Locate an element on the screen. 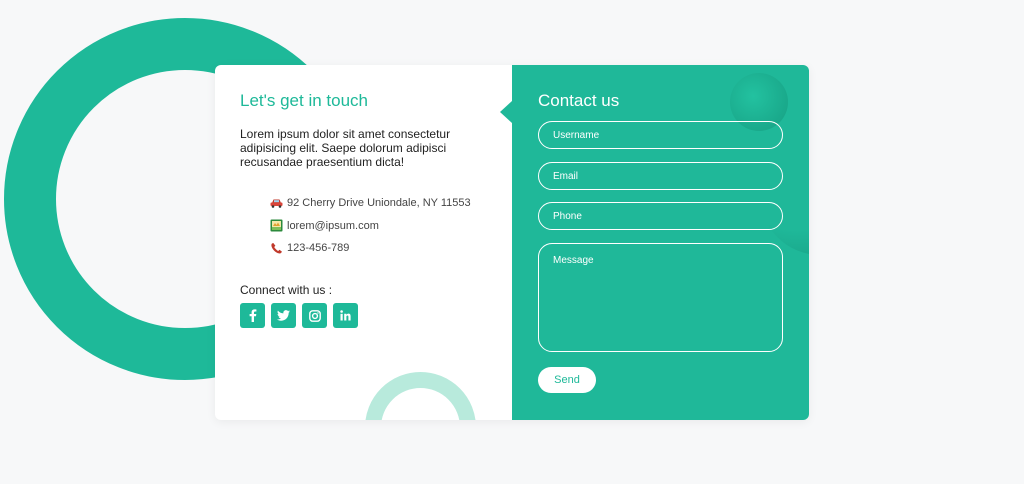 This screenshot has width=1024, height=484. info-address: 92 Cherry Drive Uniondale, NY 11553 is located at coordinates (370, 203).